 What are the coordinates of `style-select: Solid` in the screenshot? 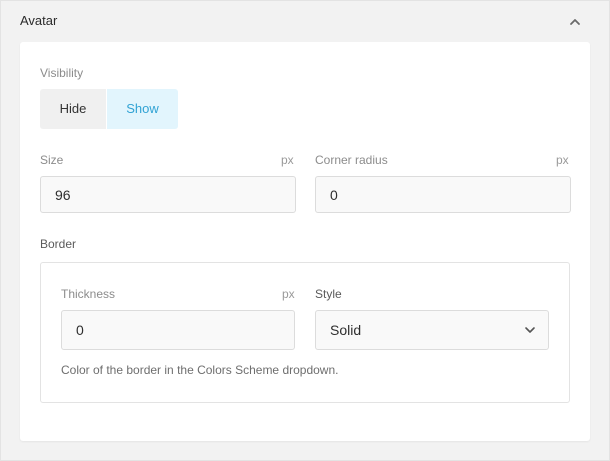 It's located at (432, 330).